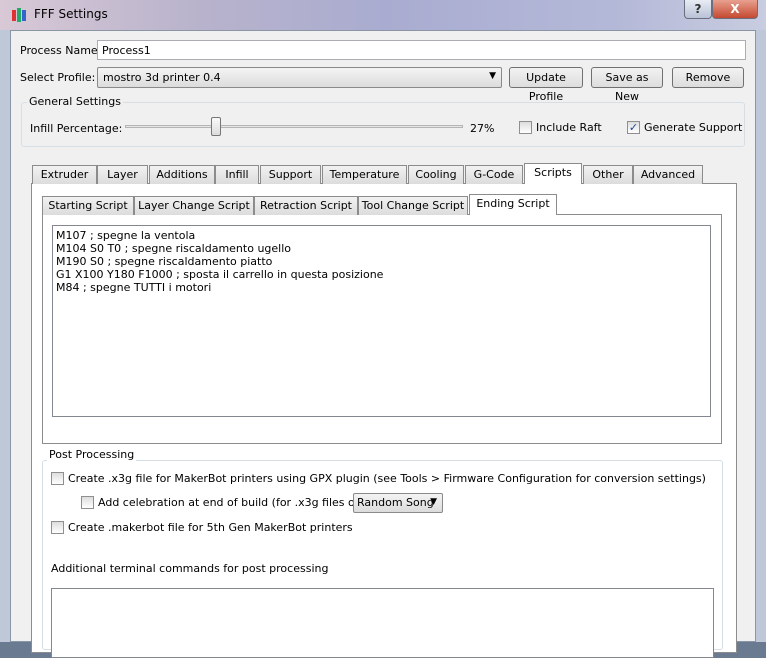 The image size is (766, 658). What do you see at coordinates (87, 502) in the screenshot?
I see `celebration-checkbox` at bounding box center [87, 502].